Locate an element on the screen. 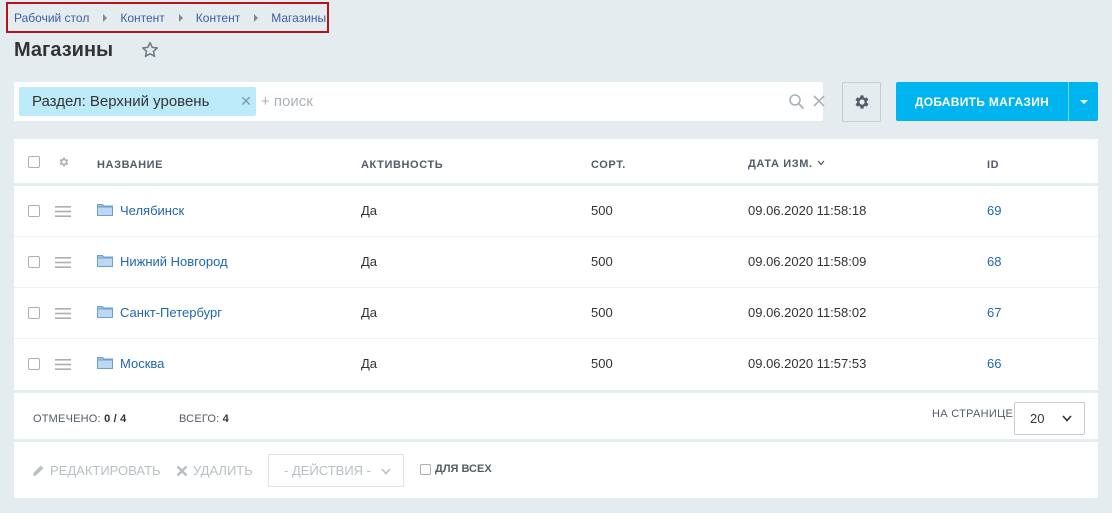 The image size is (1112, 513). table-row: Челябинск Да 500 09.06.2020 11:58:18 69 is located at coordinates (556, 211).